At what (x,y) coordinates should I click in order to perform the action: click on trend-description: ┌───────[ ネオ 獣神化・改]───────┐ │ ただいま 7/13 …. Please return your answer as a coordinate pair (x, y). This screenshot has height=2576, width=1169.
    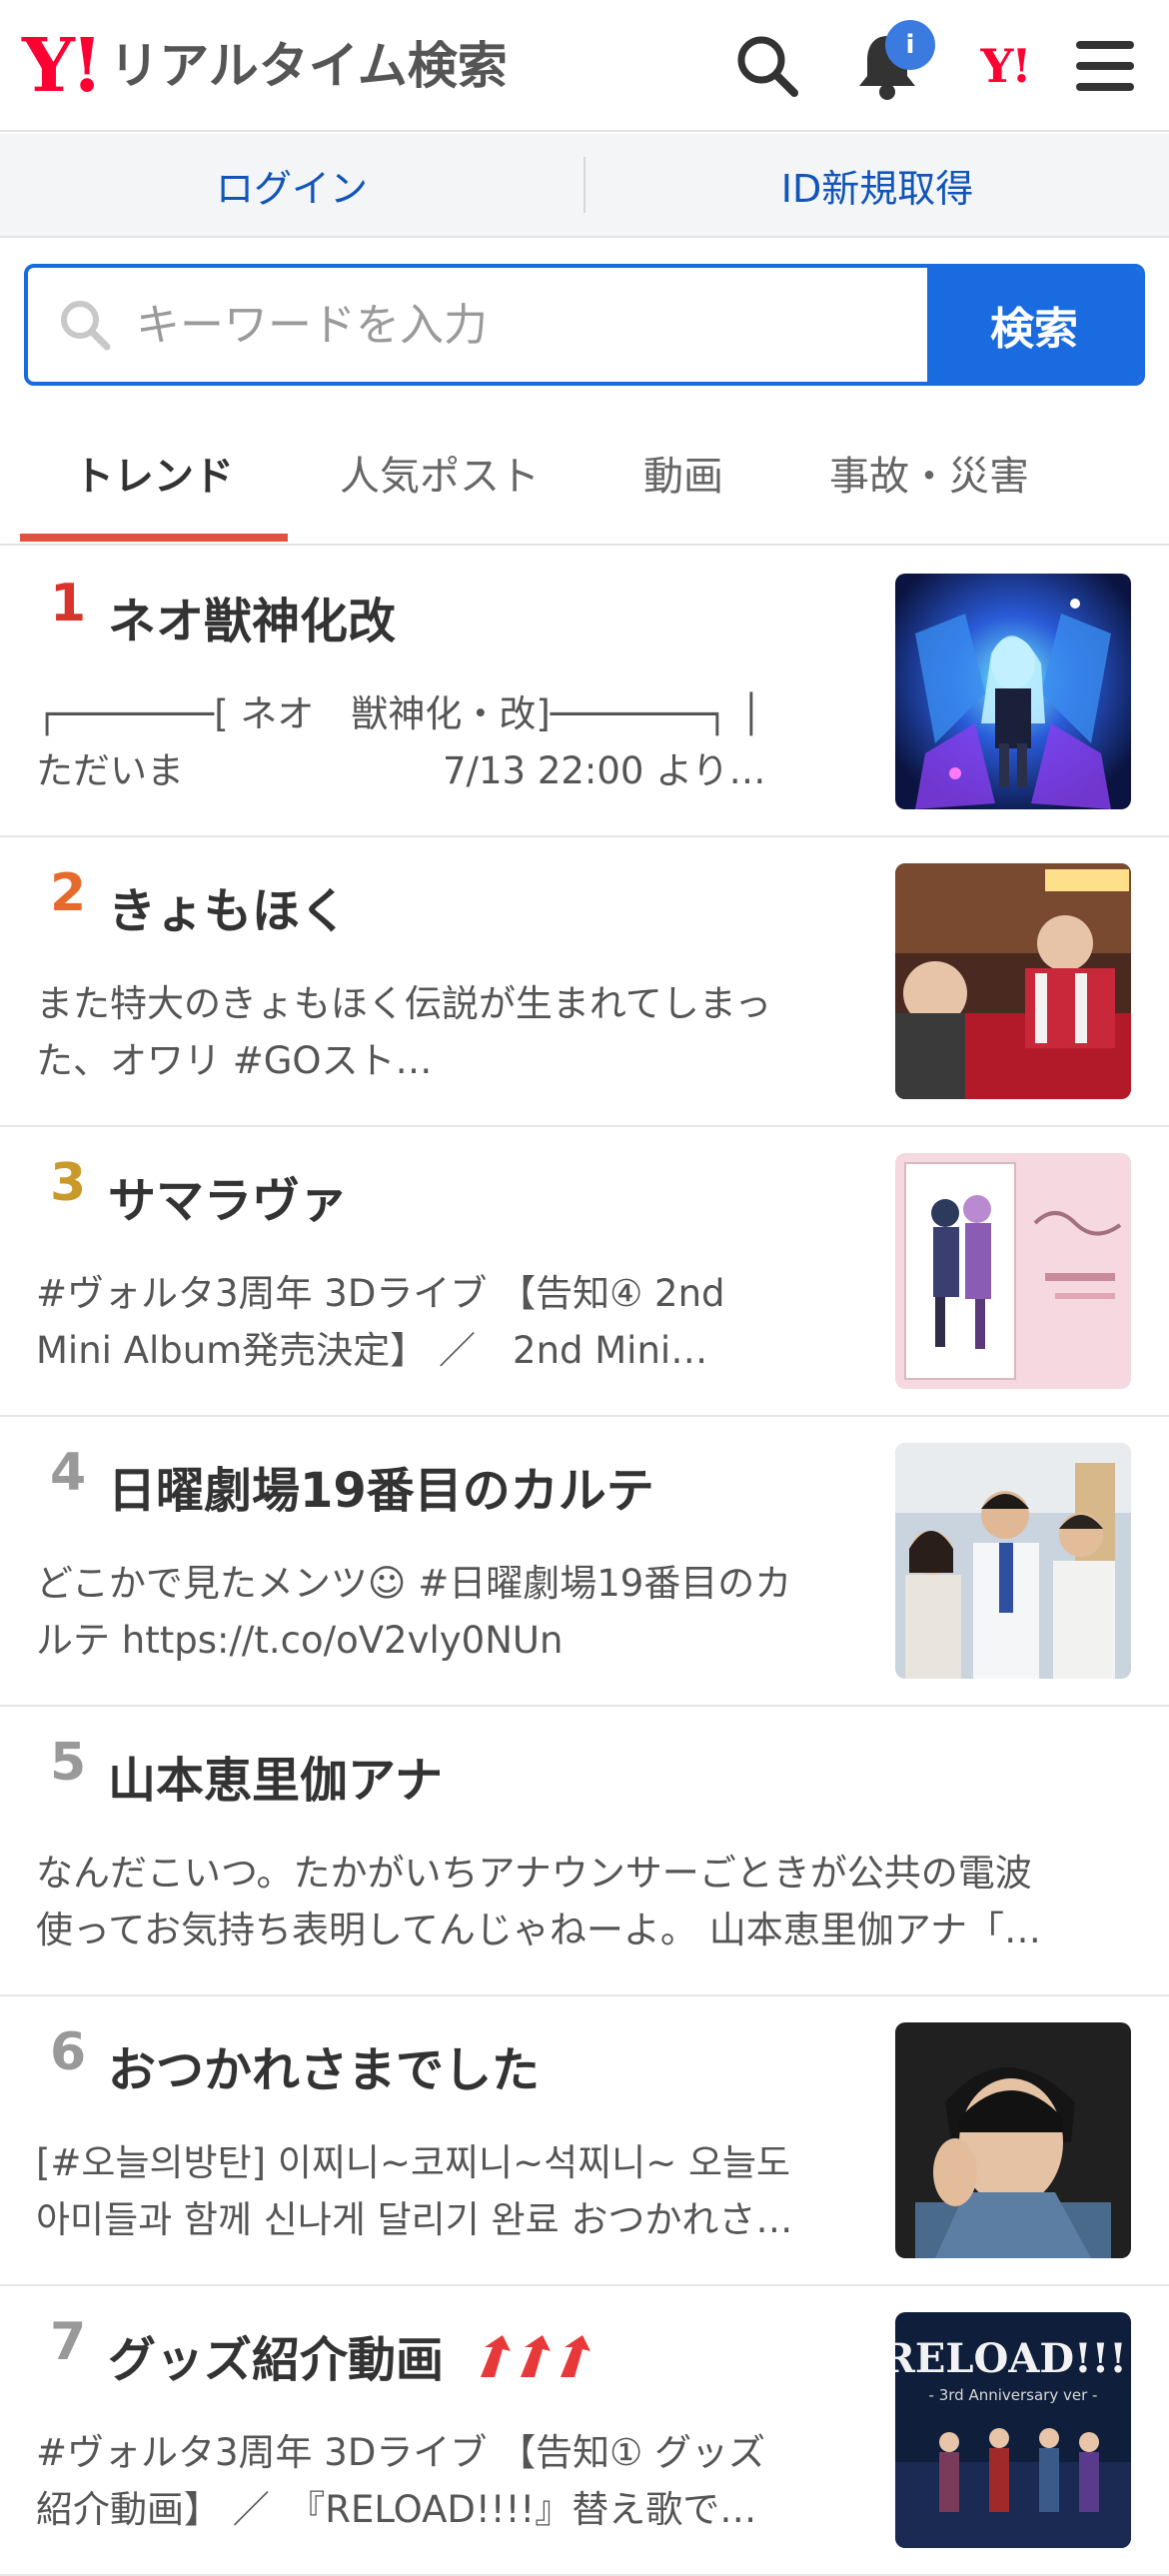
    Looking at the image, I should click on (435, 742).